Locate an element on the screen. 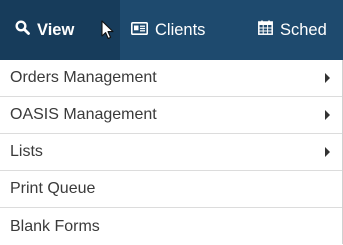  id-card-icon is located at coordinates (139, 30).